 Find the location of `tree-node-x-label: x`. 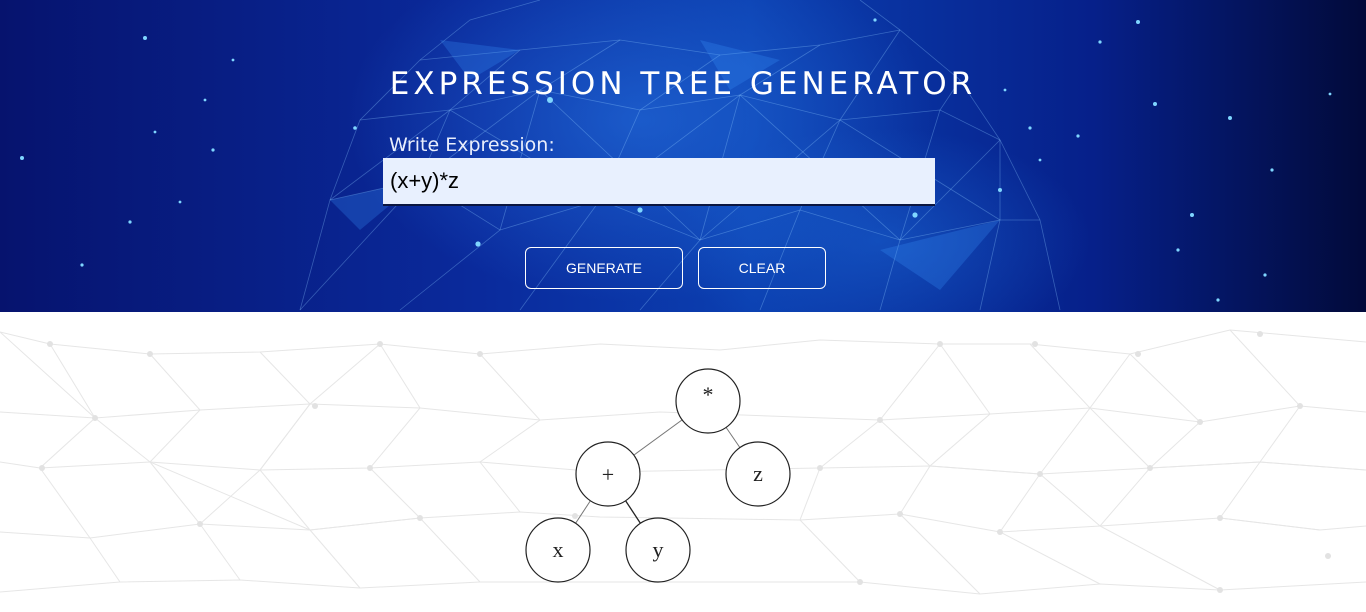

tree-node-x-label: x is located at coordinates (558, 549).